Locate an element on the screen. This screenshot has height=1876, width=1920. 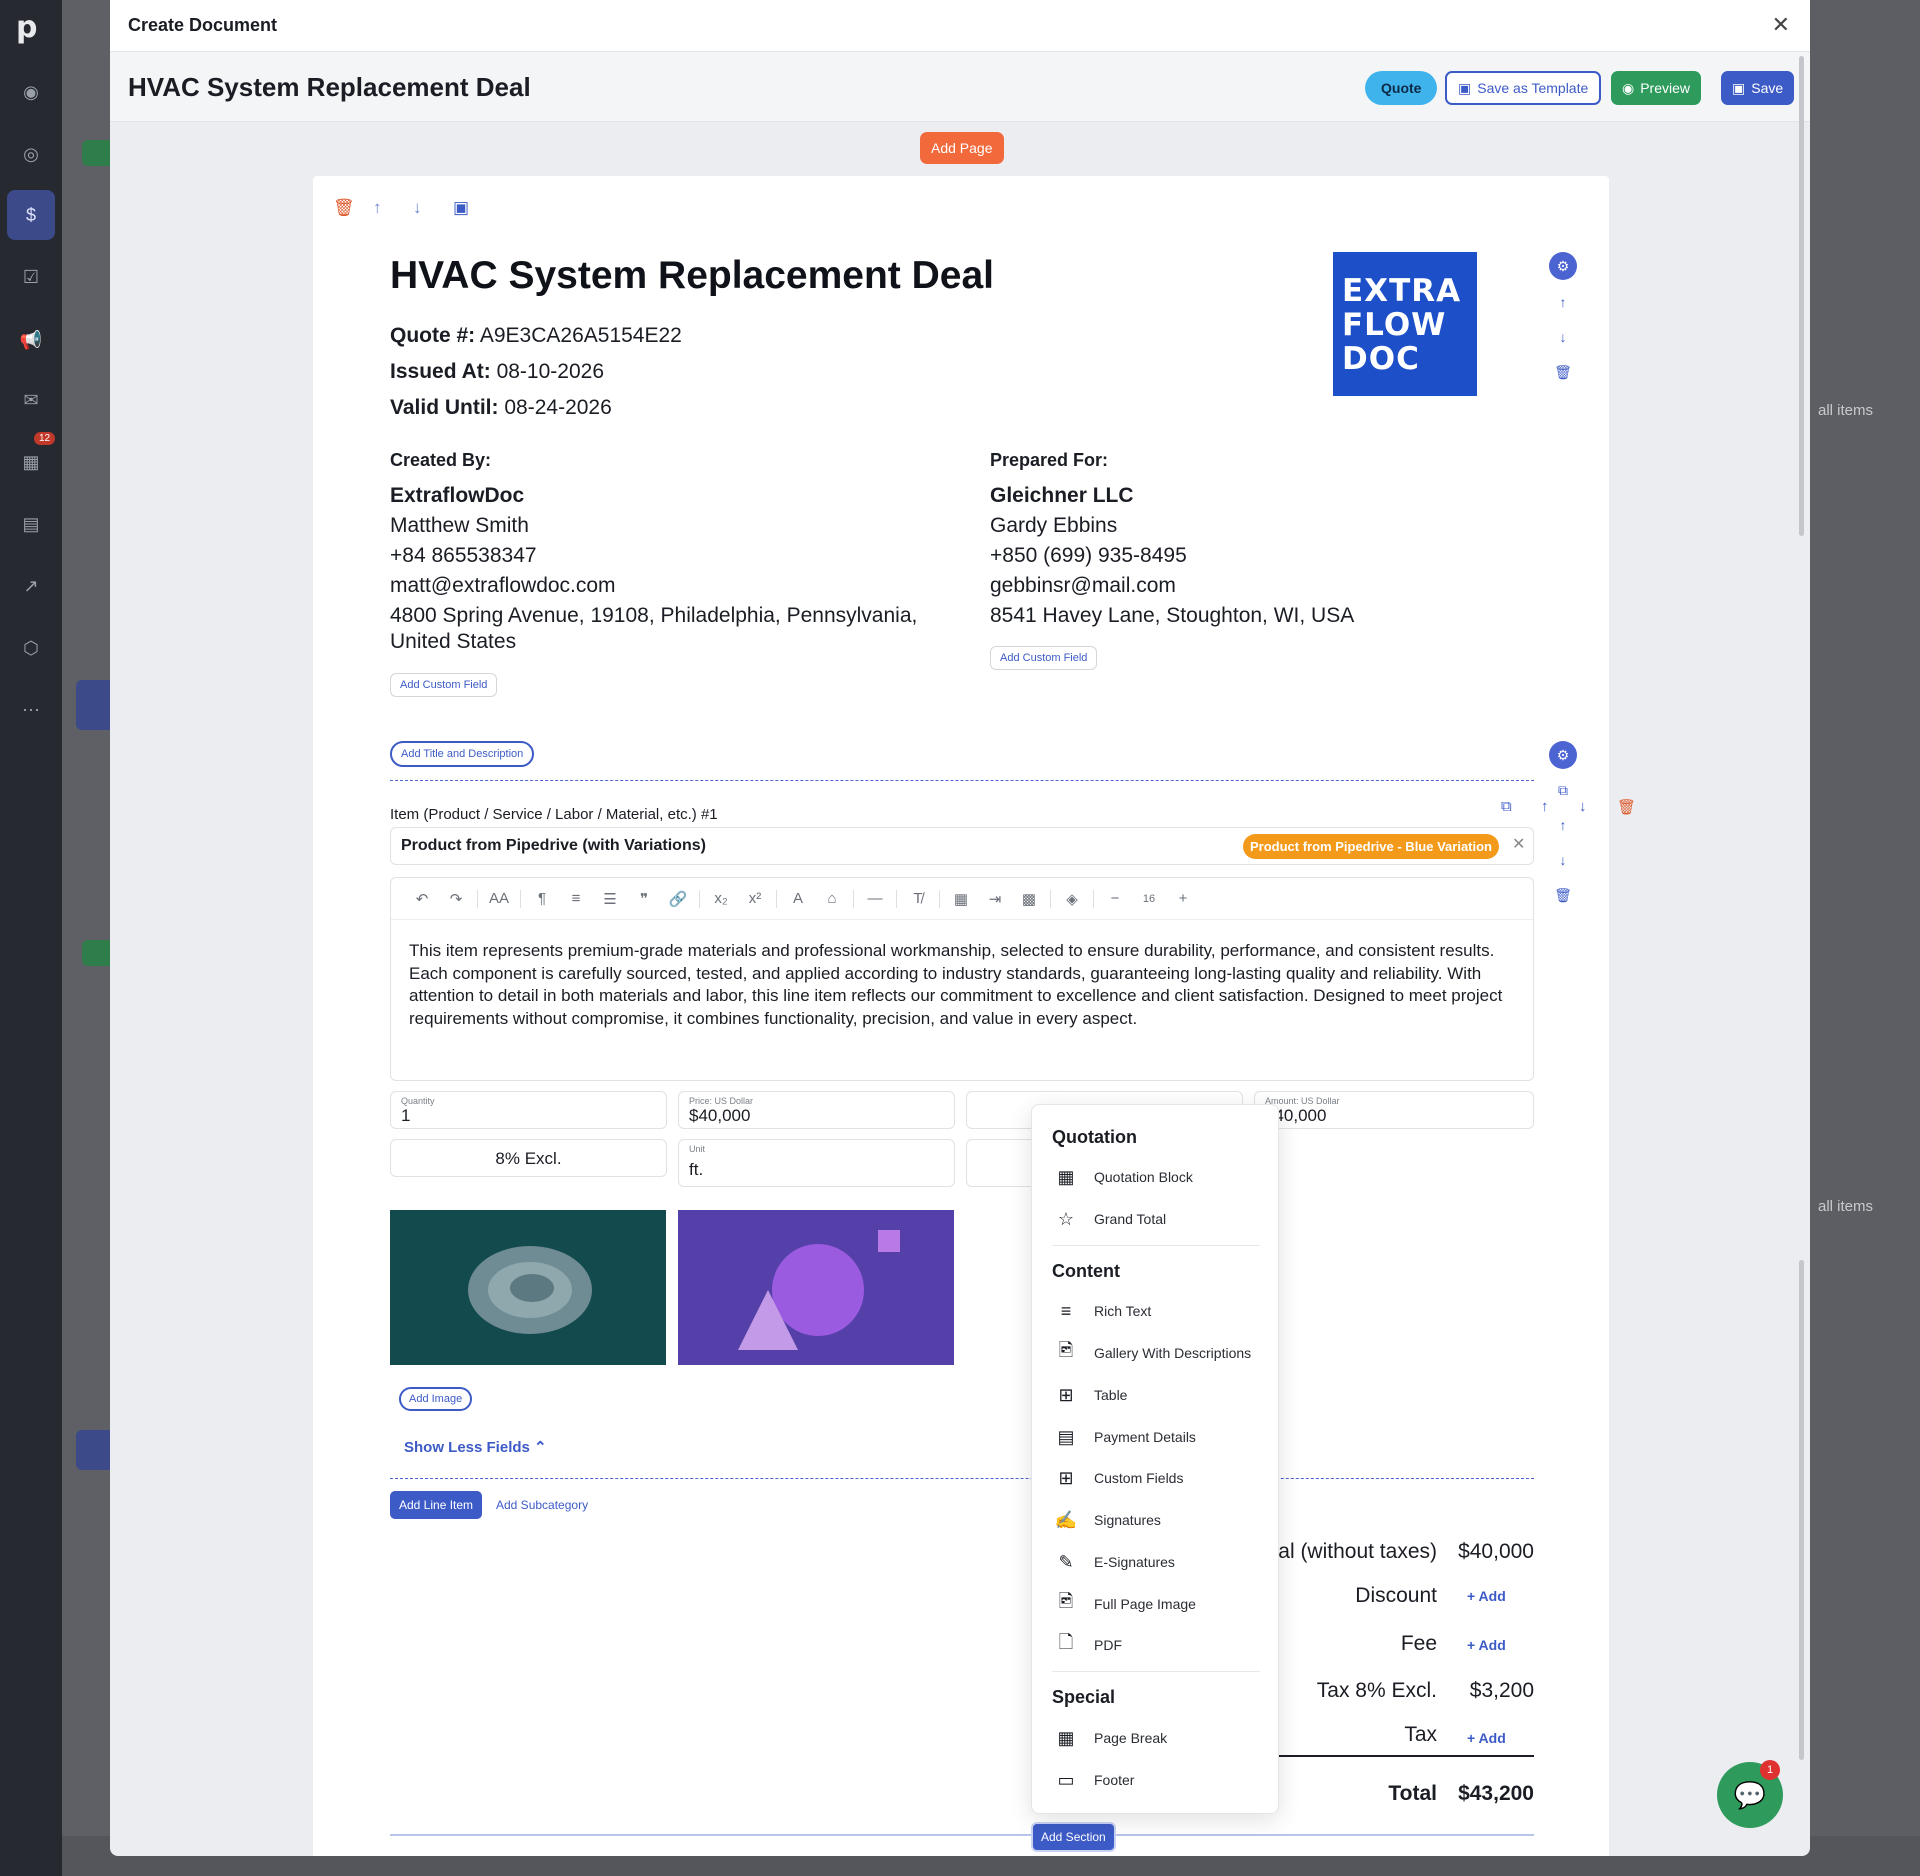
quote-icon: ❞ is located at coordinates (644, 899).